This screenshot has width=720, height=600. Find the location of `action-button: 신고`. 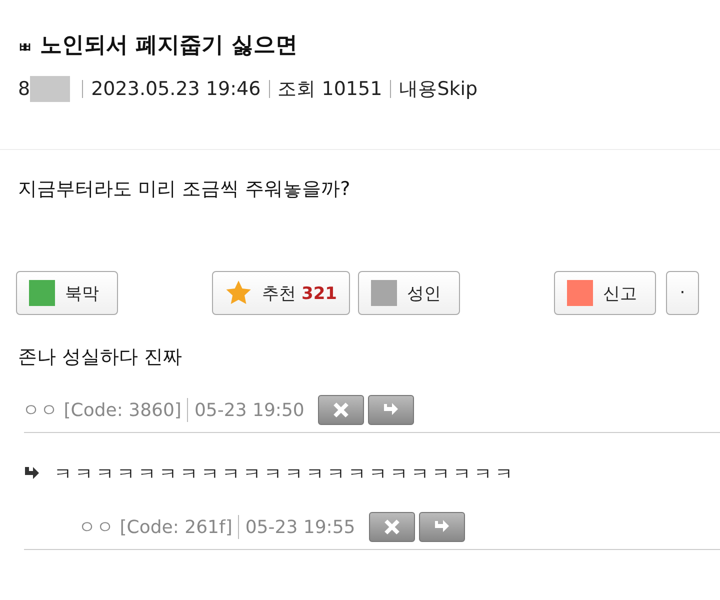

action-button: 신고 is located at coordinates (605, 293).